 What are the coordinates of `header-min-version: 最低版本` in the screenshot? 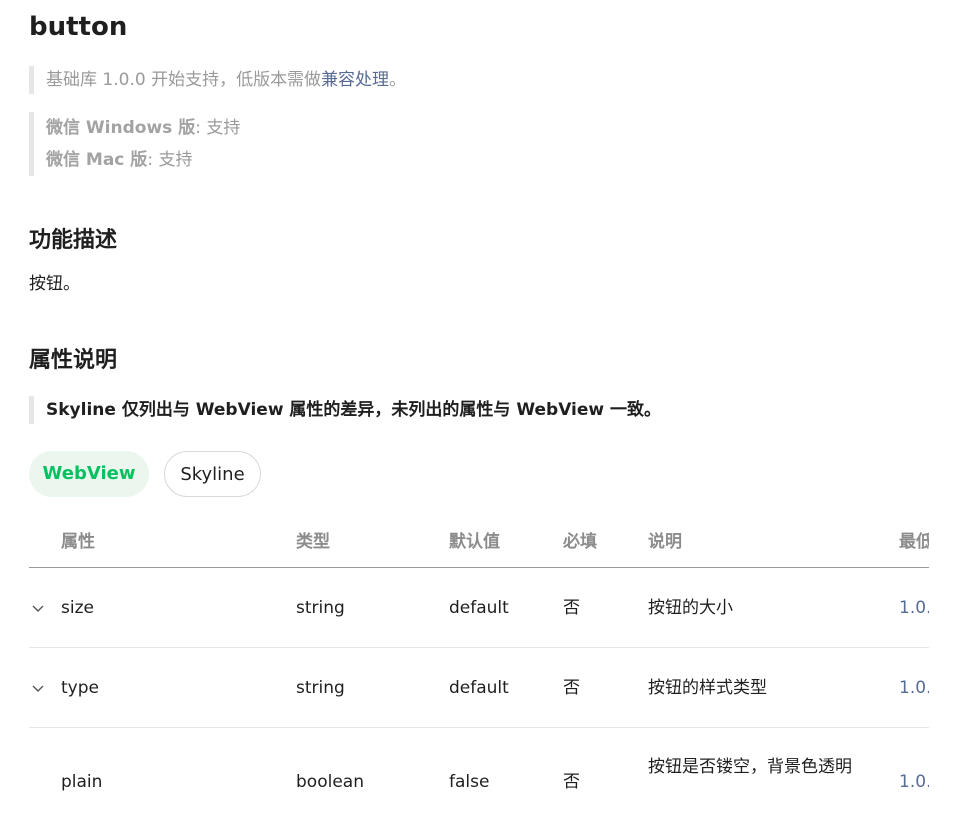 It's located at (914, 542).